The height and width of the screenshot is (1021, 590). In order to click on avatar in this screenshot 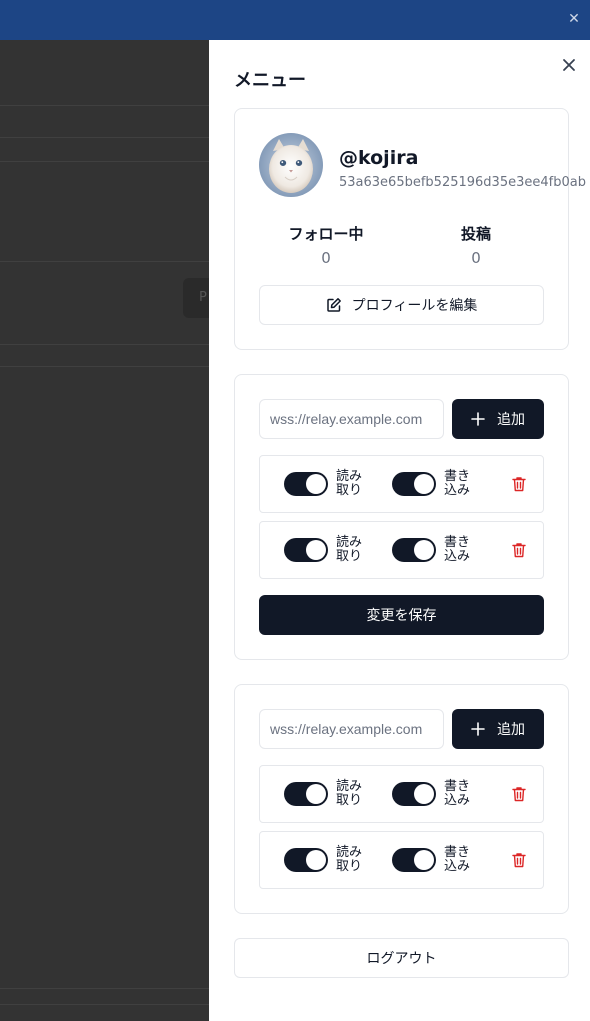, I will do `click(291, 165)`.